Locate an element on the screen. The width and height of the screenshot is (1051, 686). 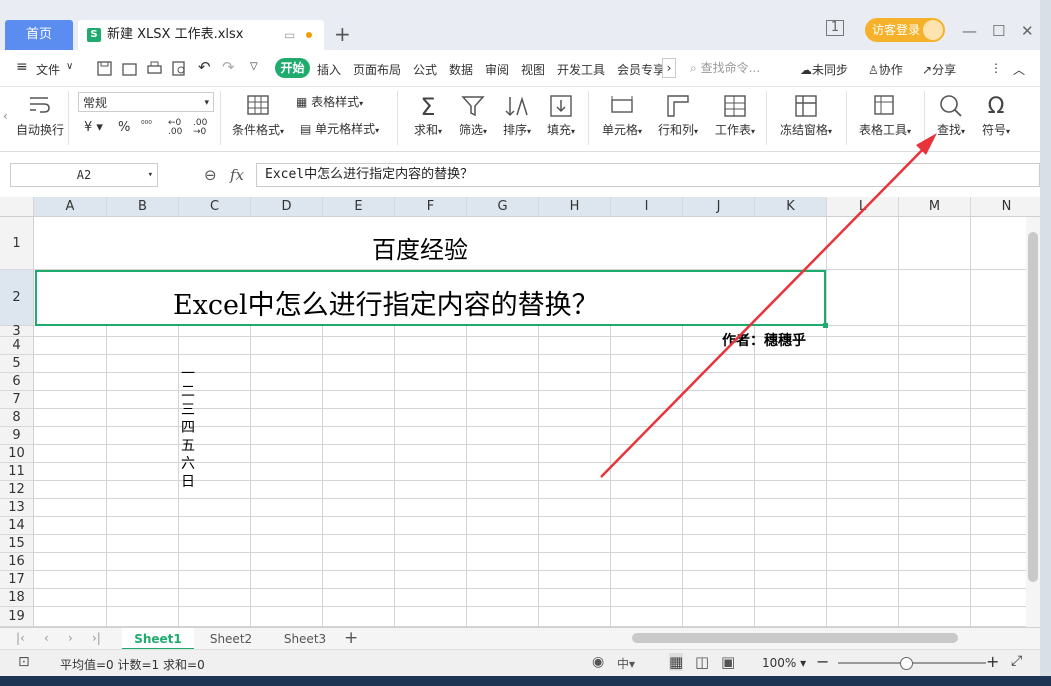
horizontal-scroll-thumb is located at coordinates (795, 638).